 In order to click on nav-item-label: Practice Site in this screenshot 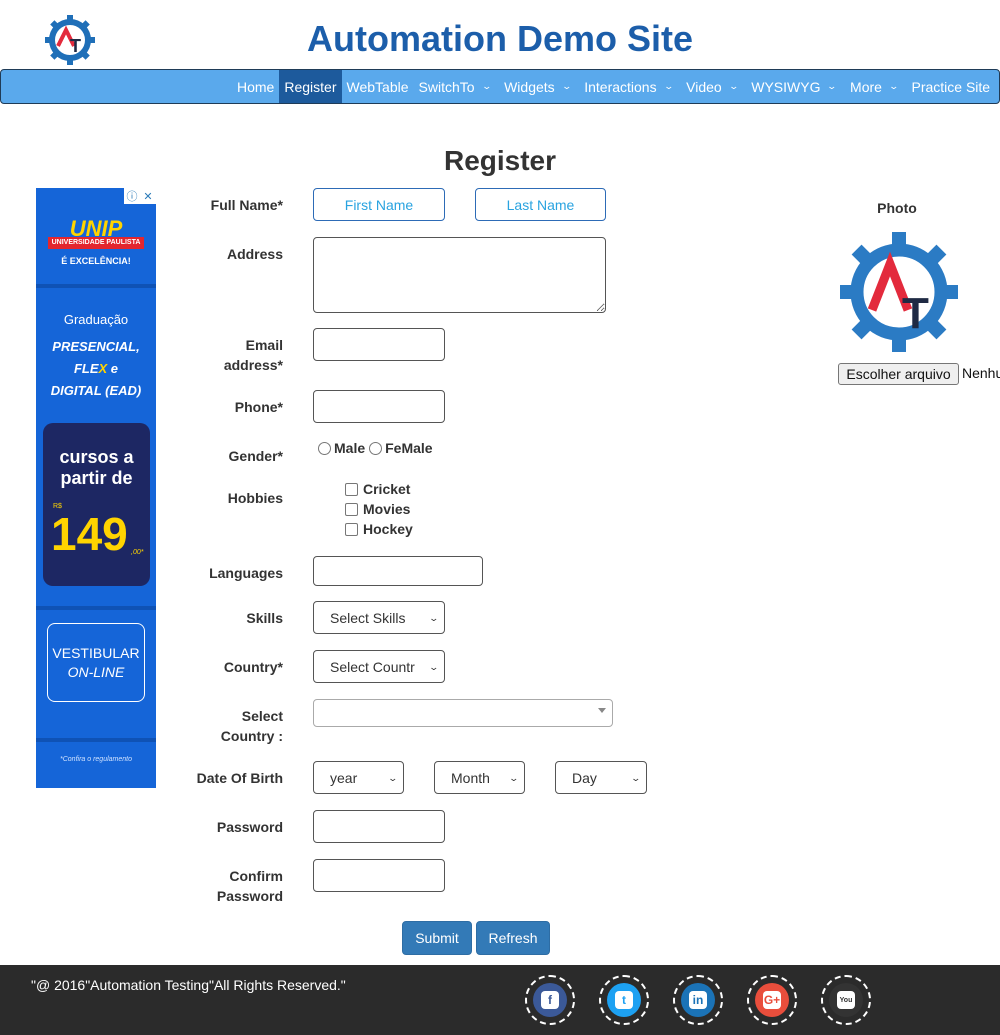, I will do `click(951, 86)`.